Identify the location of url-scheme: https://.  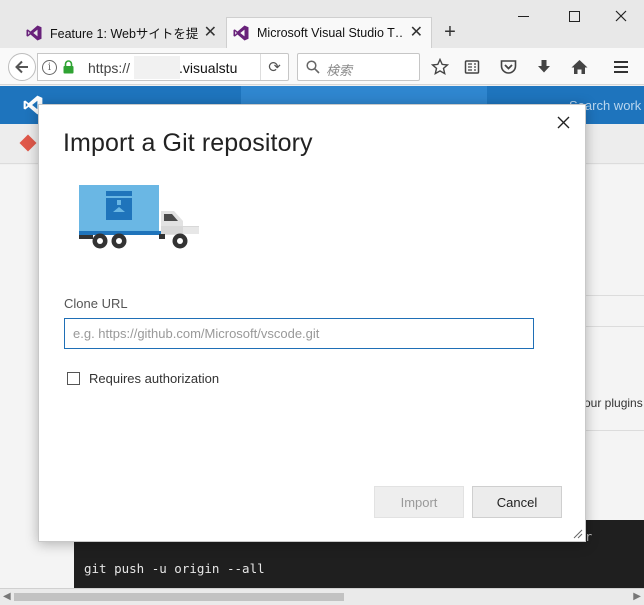
(109, 68).